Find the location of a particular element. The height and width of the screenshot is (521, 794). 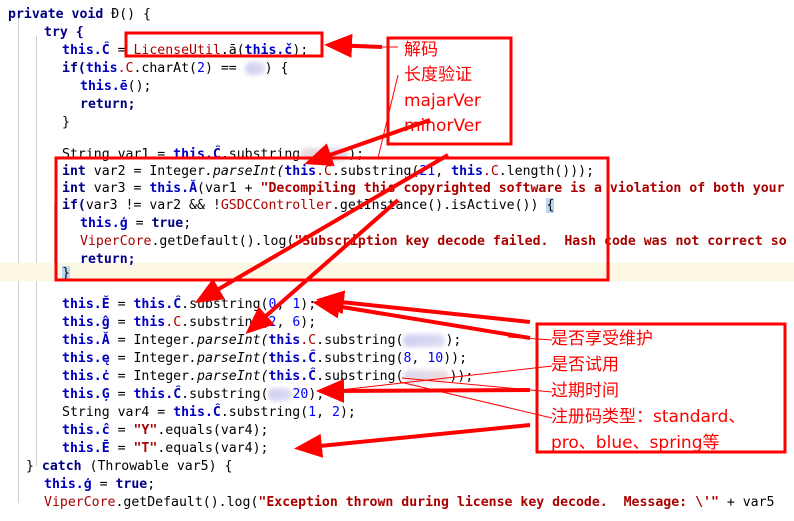

token-string: "Y" is located at coordinates (145, 430).